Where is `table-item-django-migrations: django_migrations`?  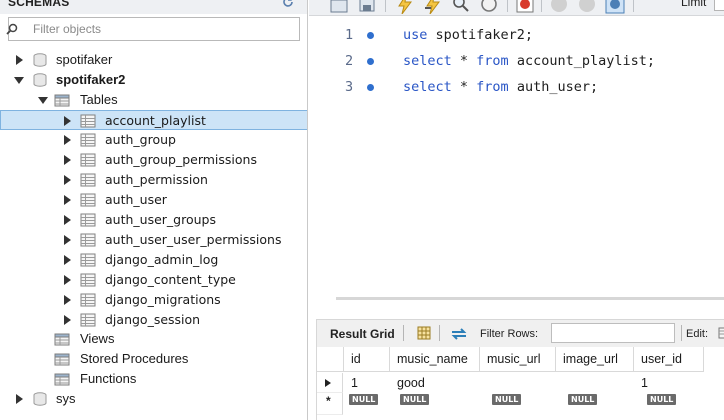 table-item-django-migrations: django_migrations is located at coordinates (153, 300).